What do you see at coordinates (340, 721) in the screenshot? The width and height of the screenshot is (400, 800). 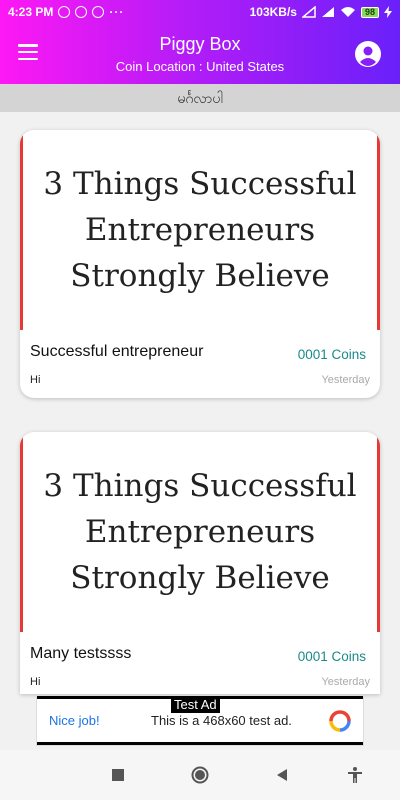 I see `ad-logo-icon` at bounding box center [340, 721].